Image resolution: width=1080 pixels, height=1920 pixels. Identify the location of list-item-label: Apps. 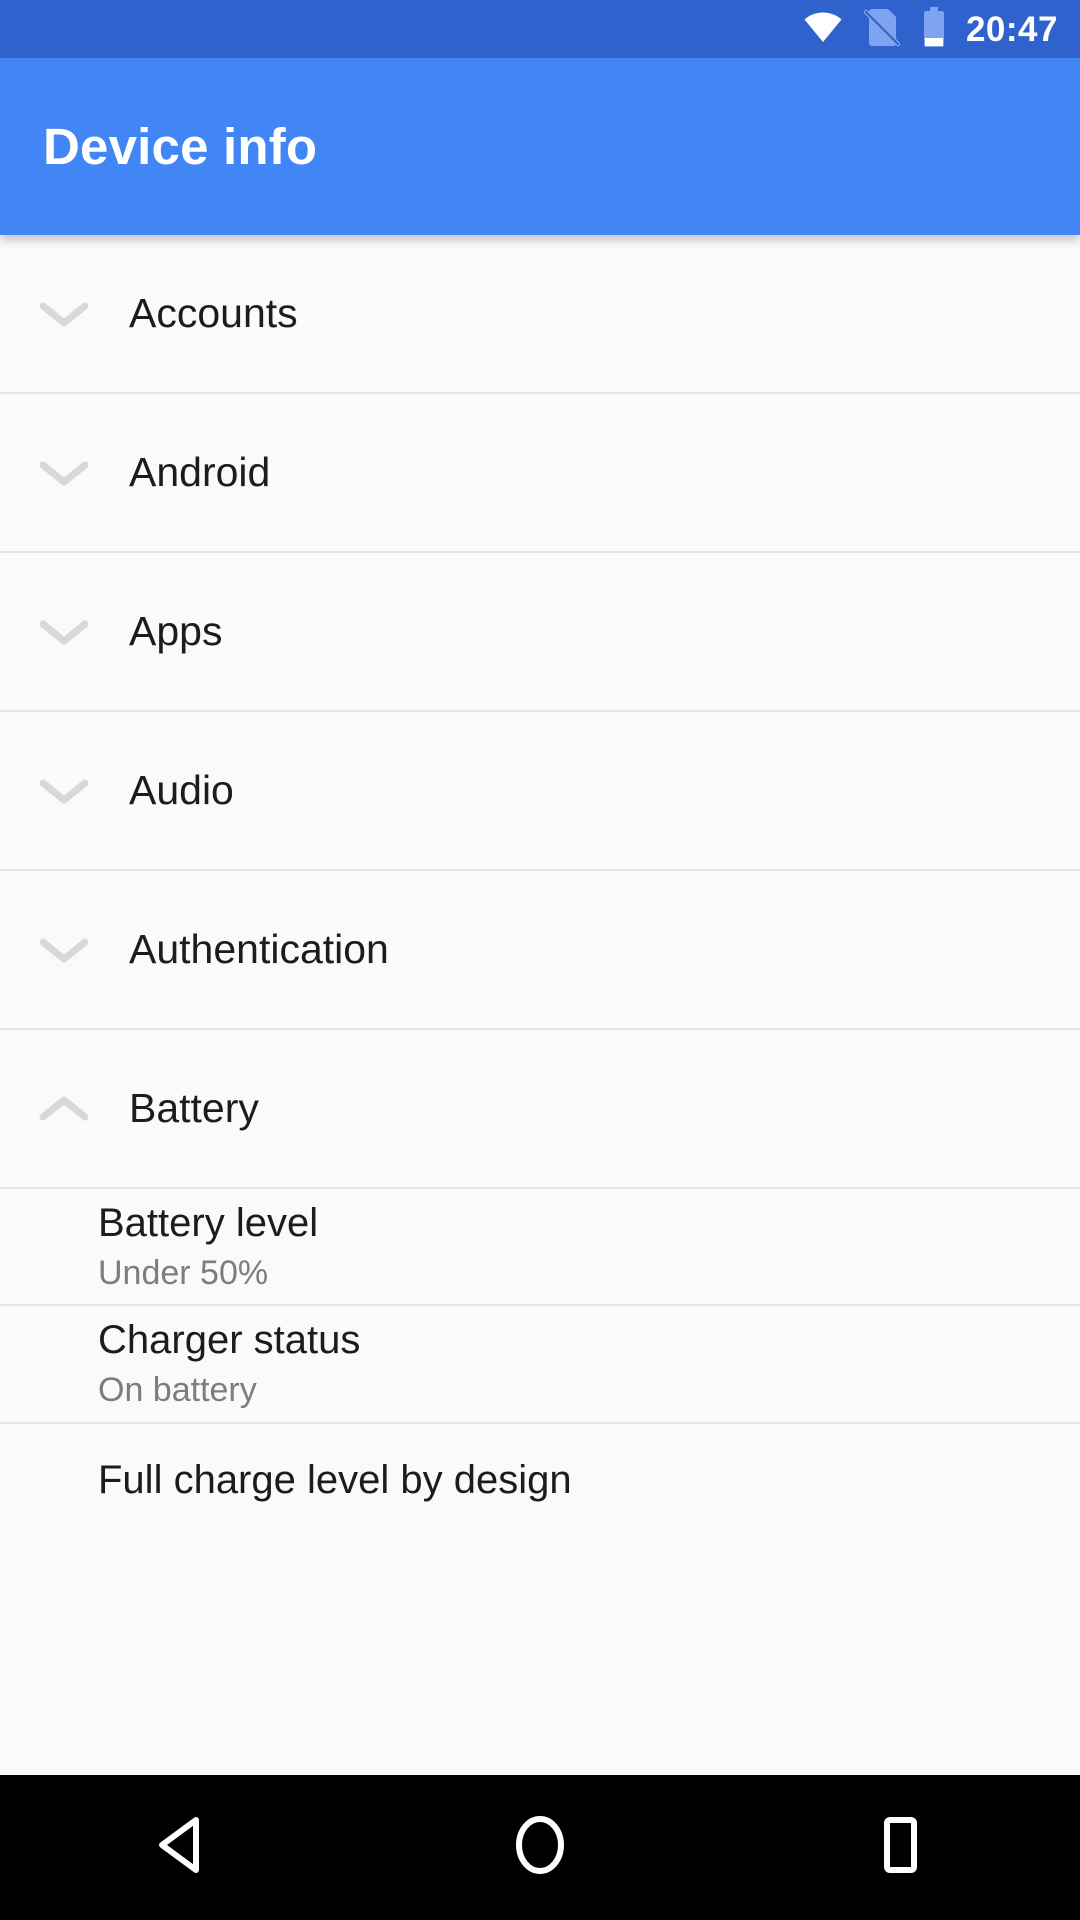
(176, 631).